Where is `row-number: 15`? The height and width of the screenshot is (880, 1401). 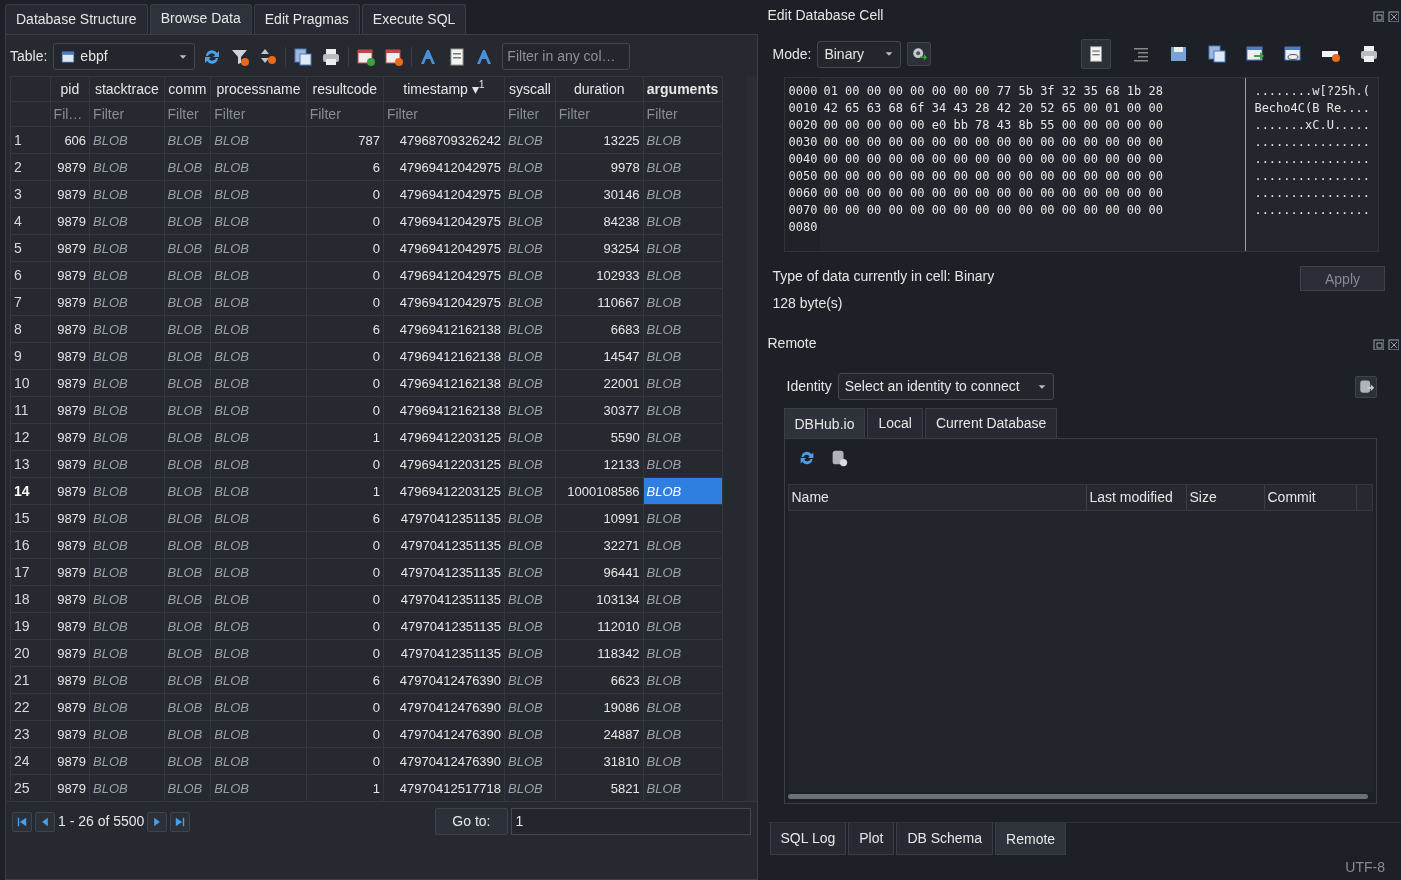 row-number: 15 is located at coordinates (30, 518).